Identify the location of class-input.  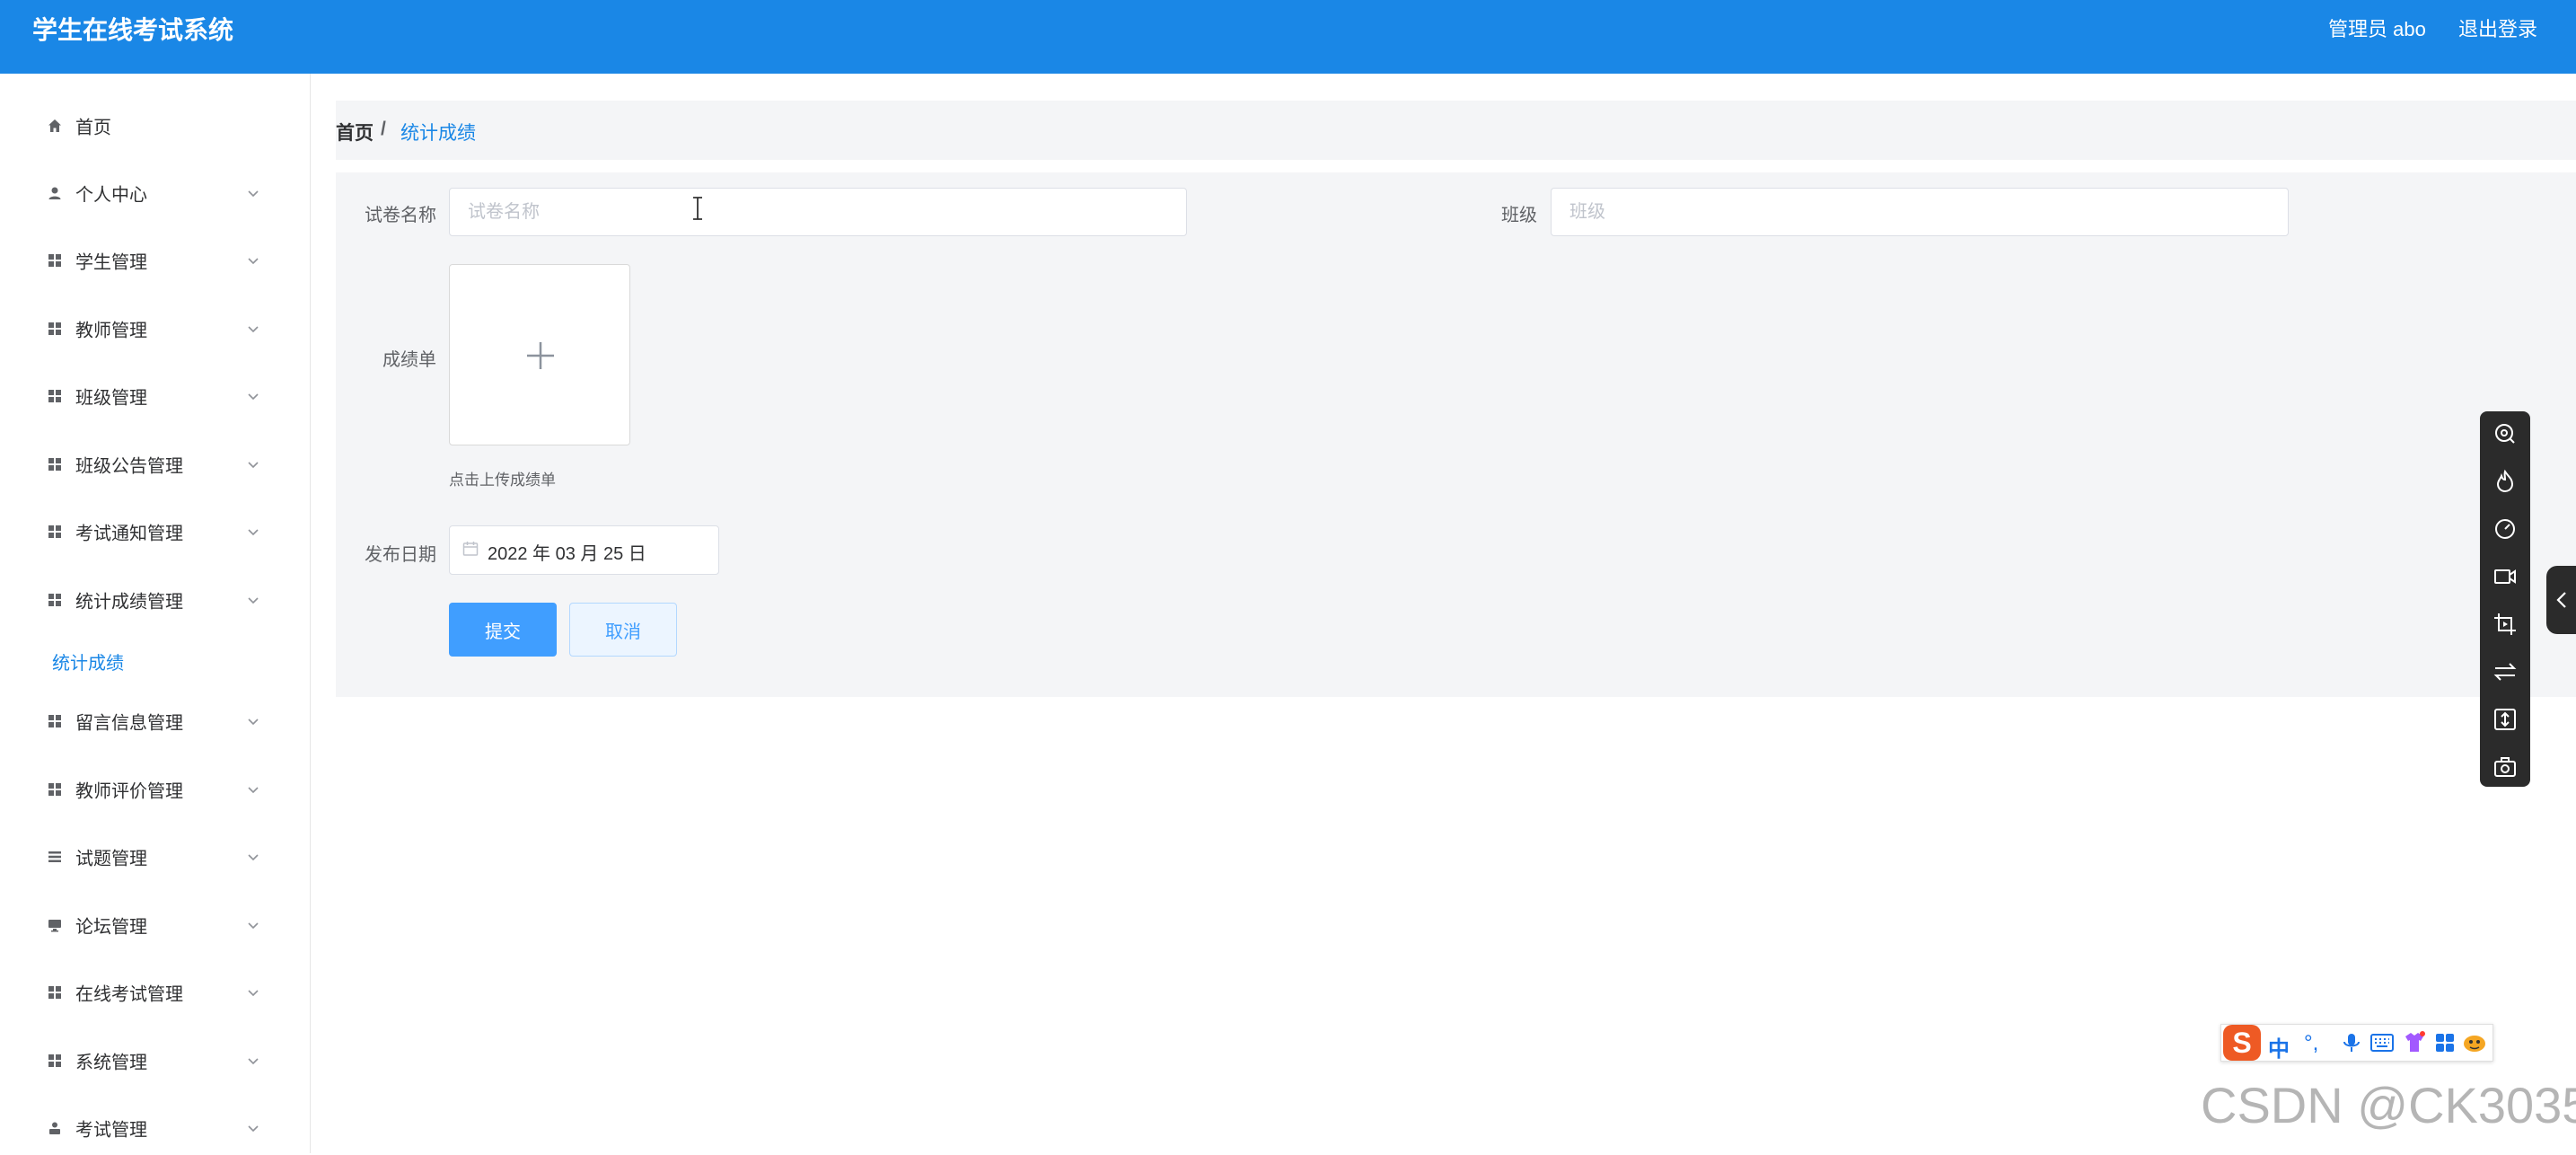
(1920, 212).